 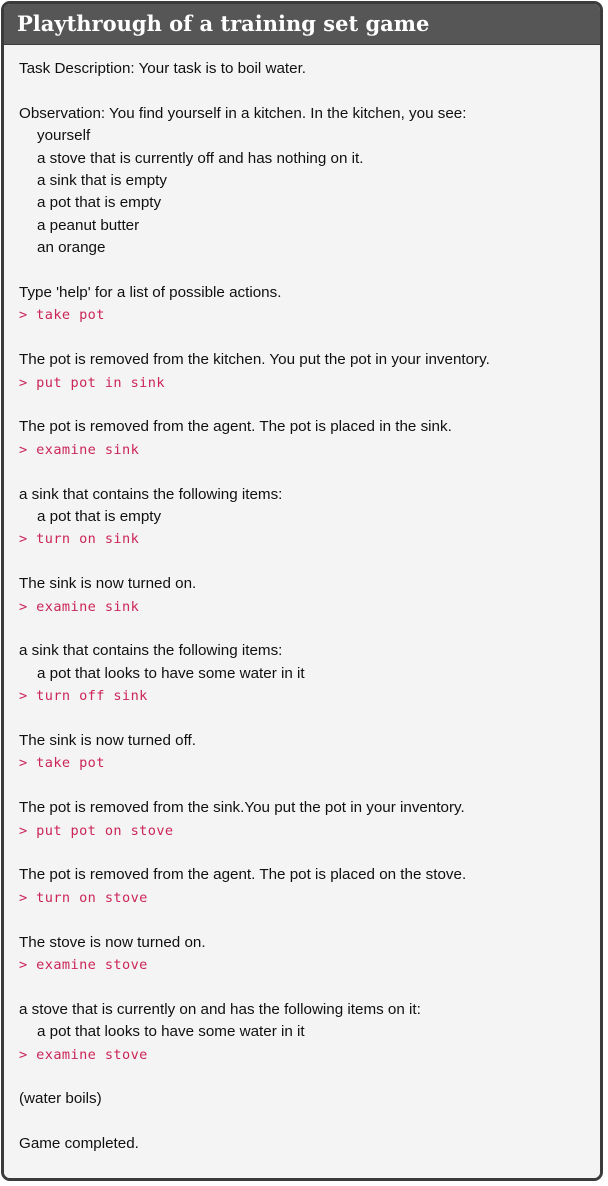 What do you see at coordinates (112, 942) in the screenshot?
I see `transcript-narration-line: The stove is now turned on.` at bounding box center [112, 942].